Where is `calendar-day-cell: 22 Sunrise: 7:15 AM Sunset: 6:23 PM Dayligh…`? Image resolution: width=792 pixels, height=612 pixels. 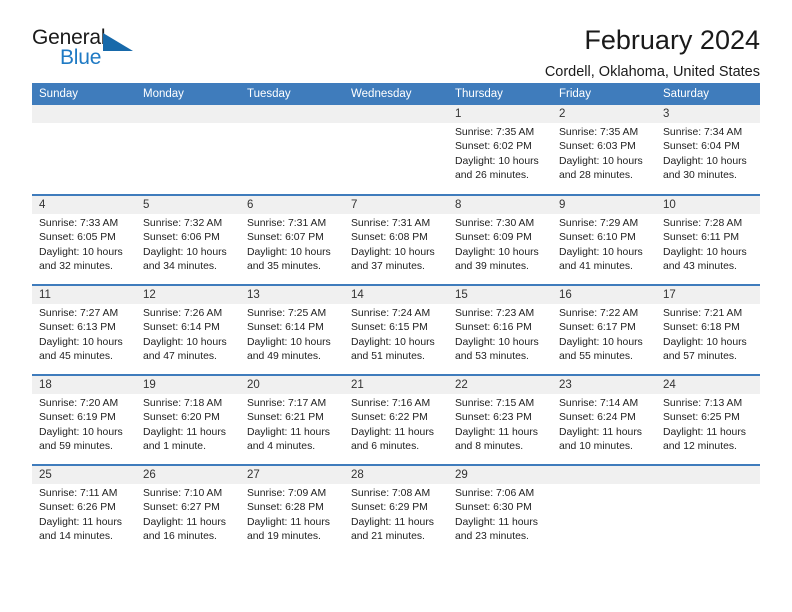
calendar-day-cell: 22 Sunrise: 7:15 AM Sunset: 6:23 PM Dayligh… is located at coordinates (500, 419).